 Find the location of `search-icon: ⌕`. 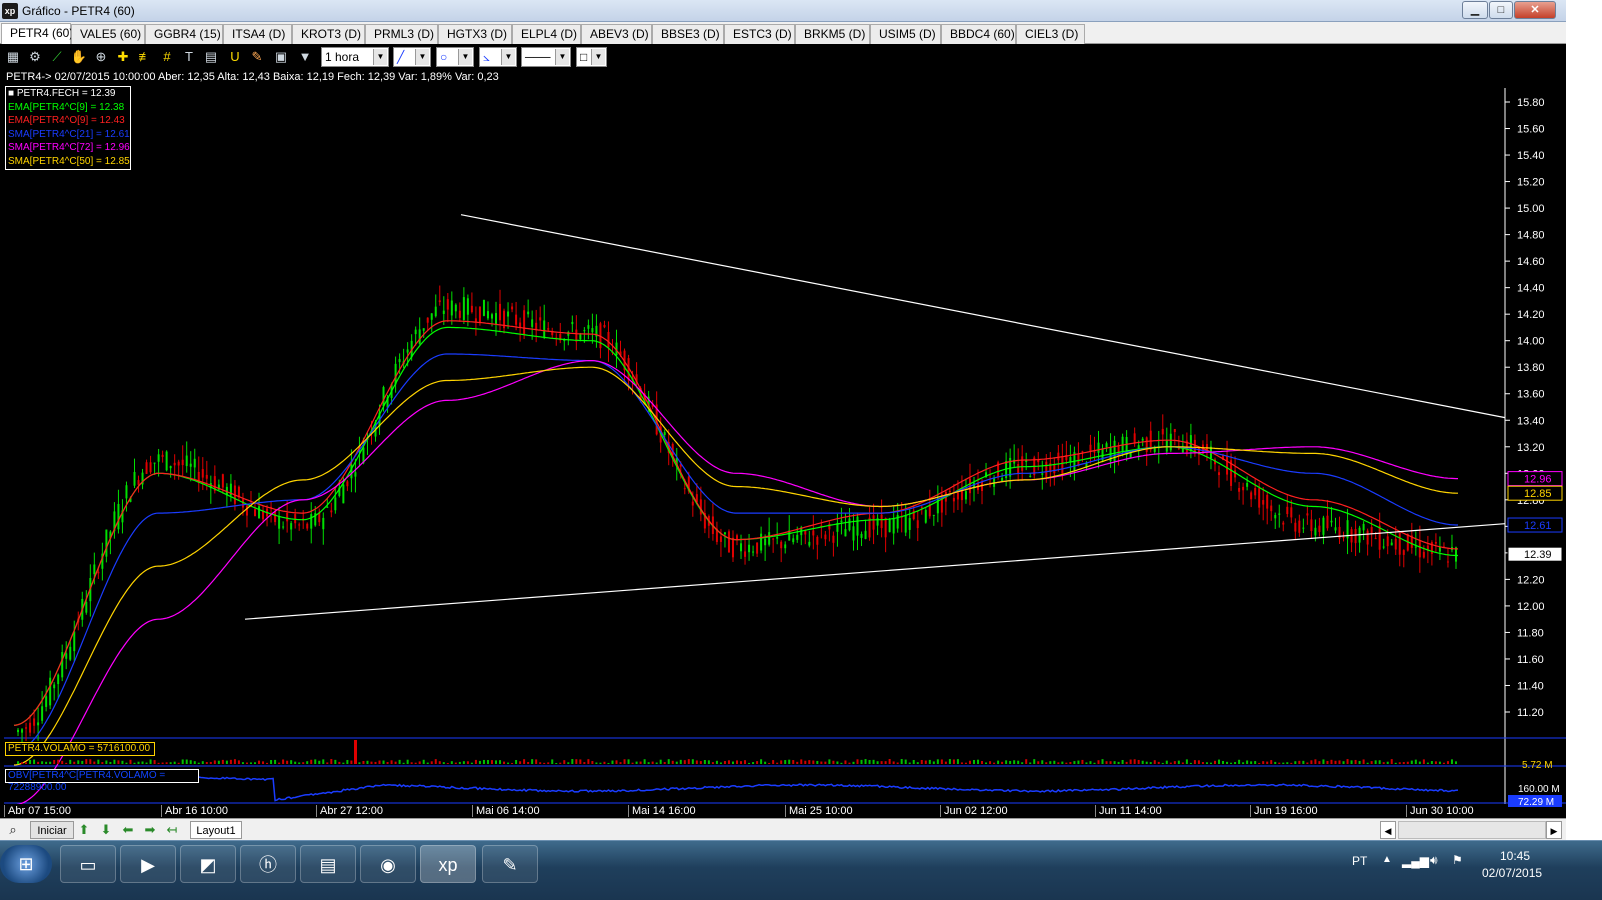

search-icon: ⌕ is located at coordinates (13, 830).